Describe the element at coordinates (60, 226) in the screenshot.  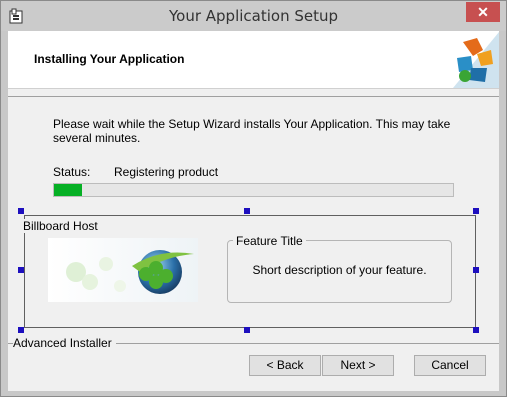
I see `billboard-host-label: Billboard Host` at that location.